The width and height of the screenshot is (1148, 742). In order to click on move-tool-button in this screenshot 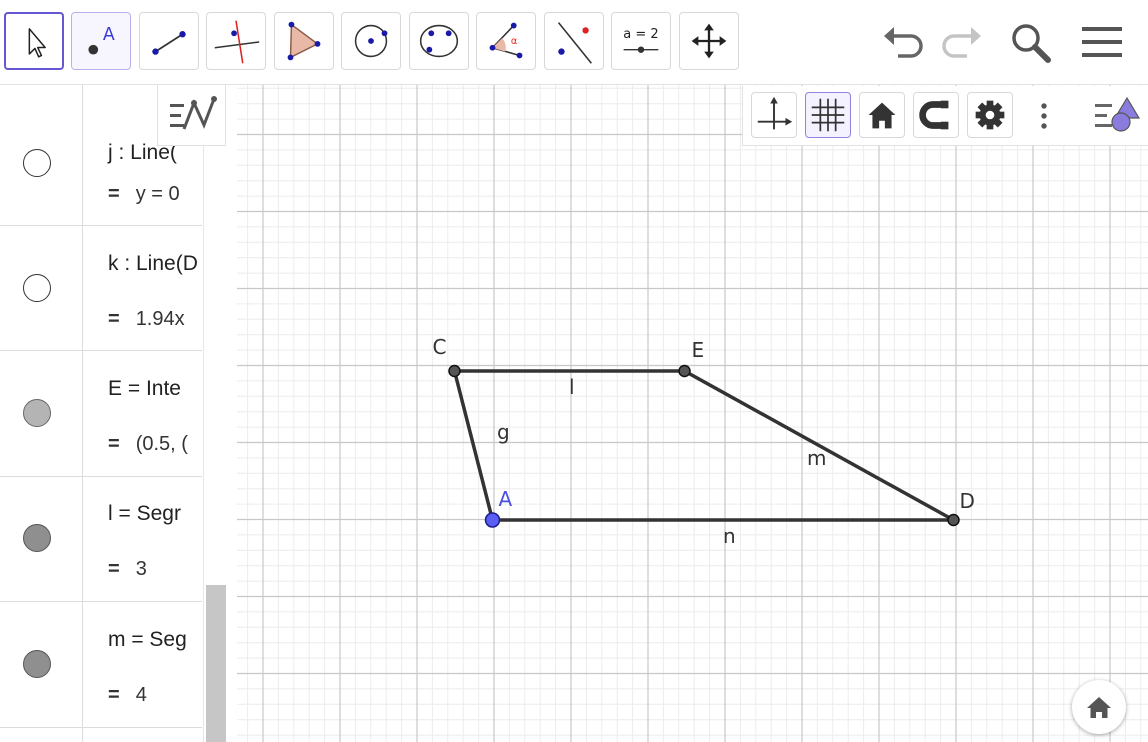, I will do `click(34, 41)`.